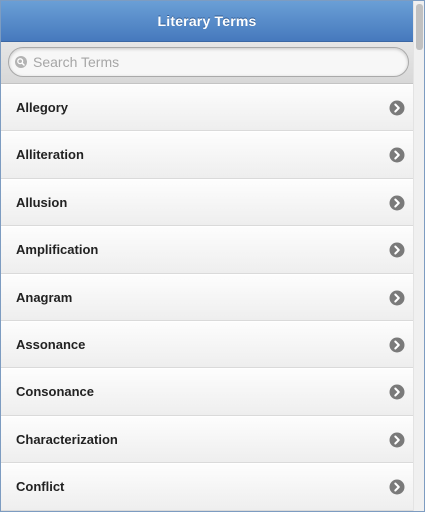 The width and height of the screenshot is (425, 512). I want to click on list-item-label: Anagram, so click(44, 297).